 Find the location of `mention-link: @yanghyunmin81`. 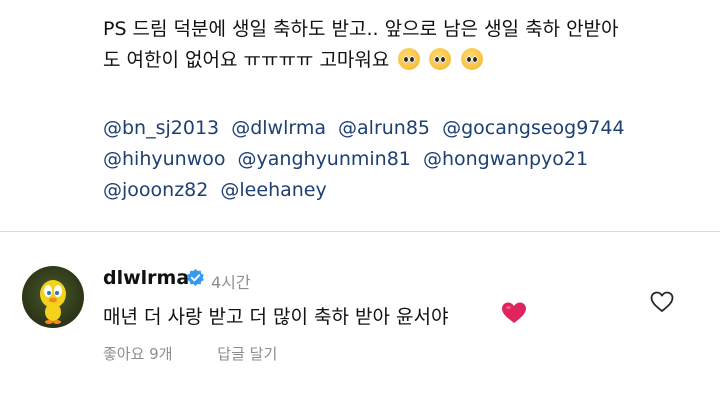

mention-link: @yanghyunmin81 is located at coordinates (324, 159).